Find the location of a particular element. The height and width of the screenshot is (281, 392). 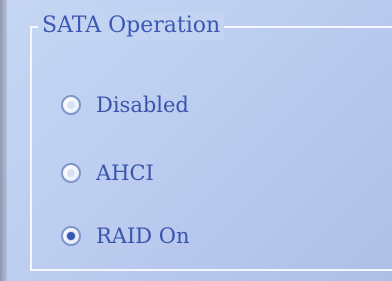

radio-button-raid-on is located at coordinates (71, 236).